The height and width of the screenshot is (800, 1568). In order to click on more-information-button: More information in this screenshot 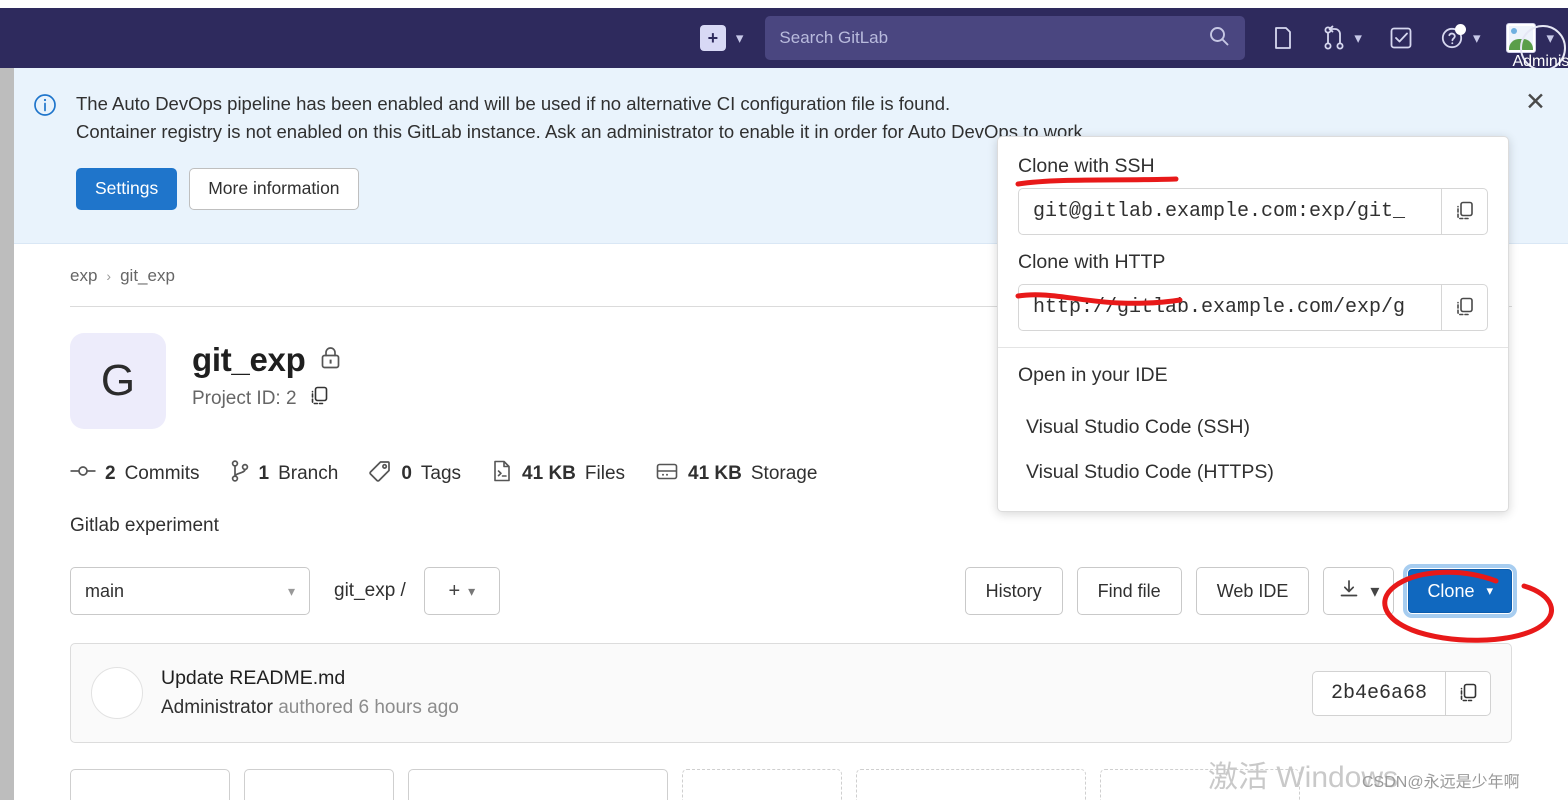, I will do `click(274, 189)`.